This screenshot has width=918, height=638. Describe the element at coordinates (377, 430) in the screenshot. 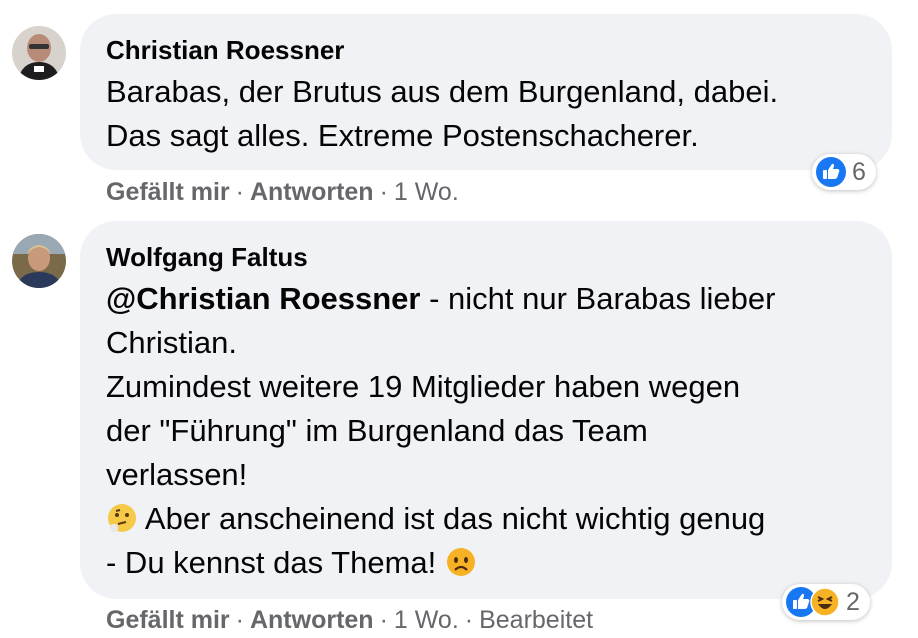

I see `comment-text-line: der "Führung" im Burgenland das Team` at that location.